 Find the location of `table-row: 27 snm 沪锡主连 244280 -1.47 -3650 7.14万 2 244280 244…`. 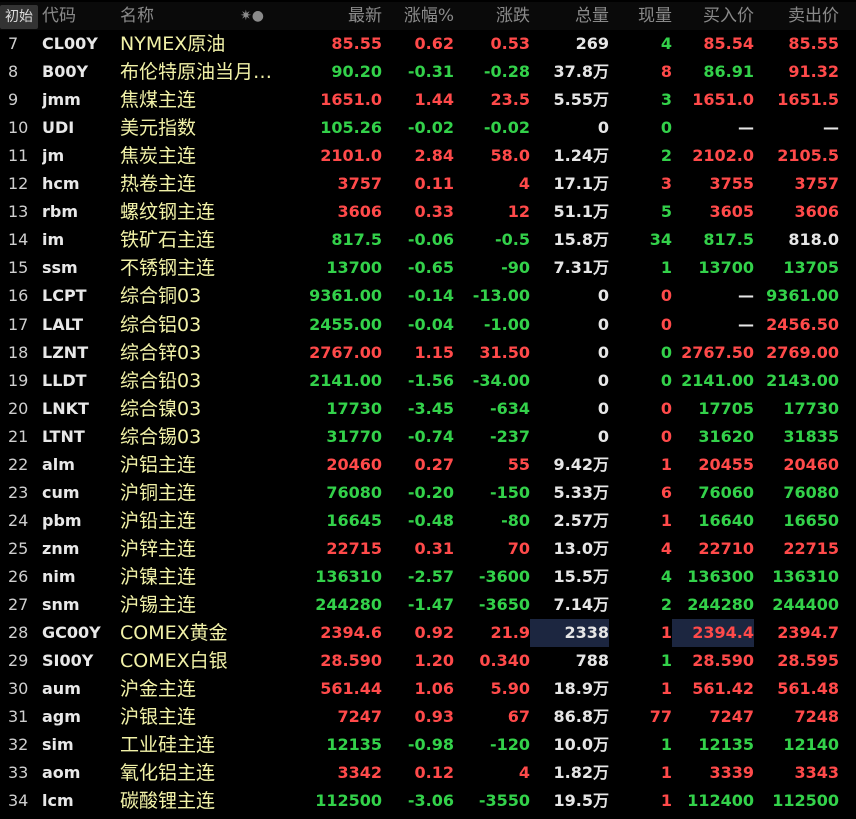

table-row: 27 snm 沪锡主连 244280 -1.47 -3650 7.14万 2 244280 244… is located at coordinates (428, 605).